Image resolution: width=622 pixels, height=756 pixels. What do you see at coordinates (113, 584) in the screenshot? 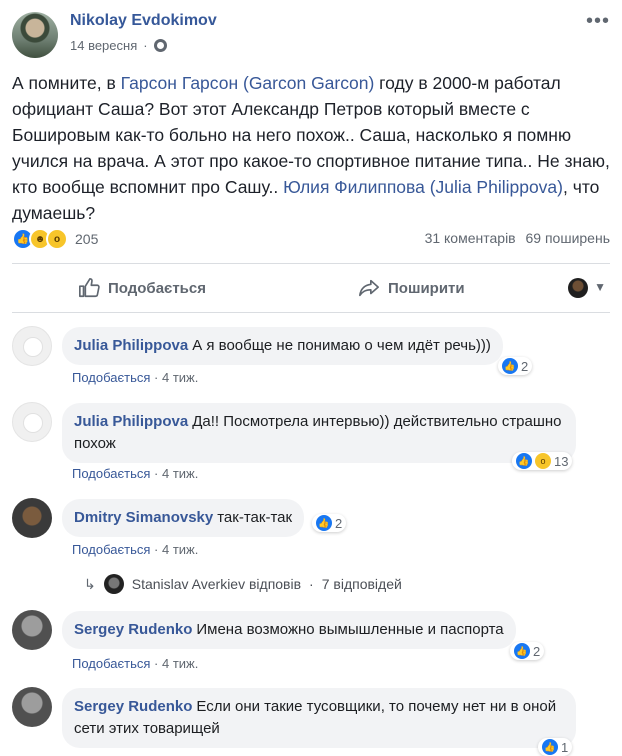
I see `reply-avatar` at bounding box center [113, 584].